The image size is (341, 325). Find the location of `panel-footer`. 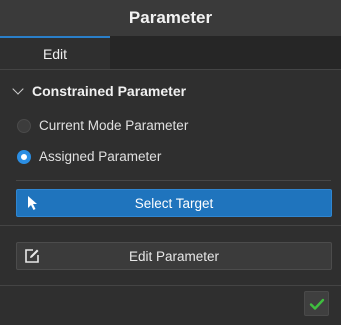

panel-footer is located at coordinates (170, 305).